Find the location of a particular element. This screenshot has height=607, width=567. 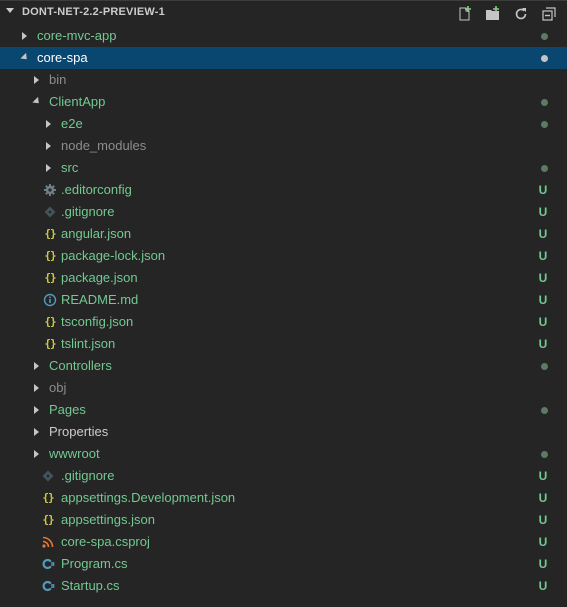

folder-label: ClientApp is located at coordinates (77, 101).